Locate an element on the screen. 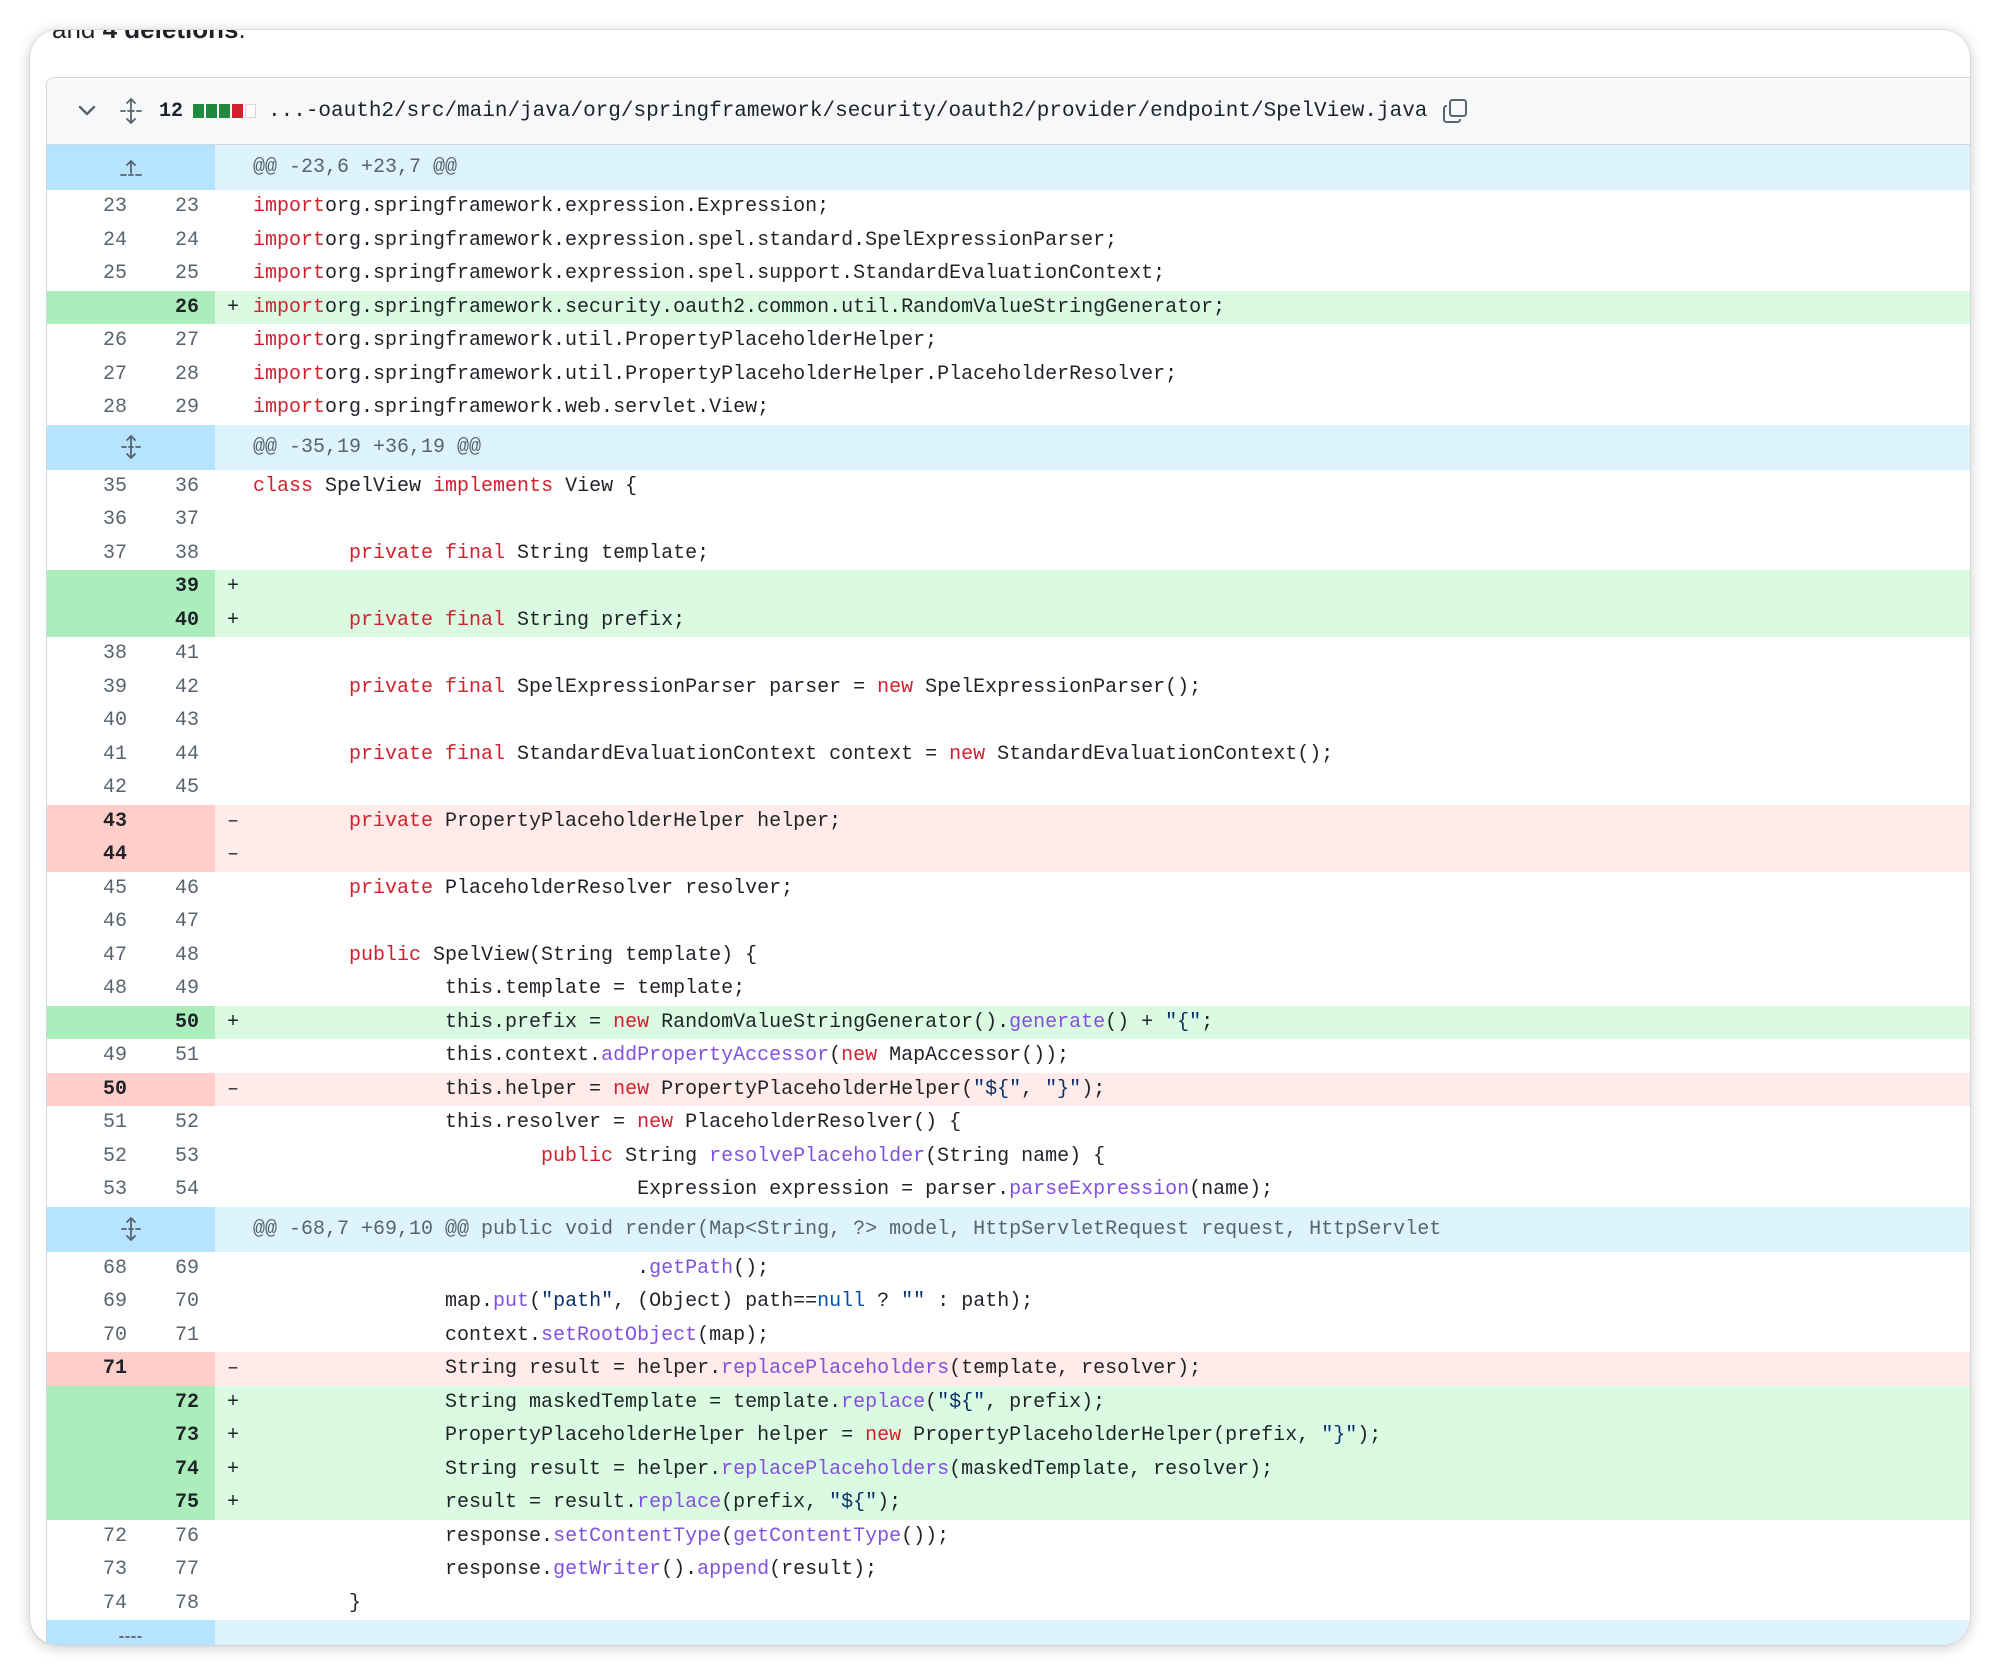  new-line-number: 47 is located at coordinates (173, 922).